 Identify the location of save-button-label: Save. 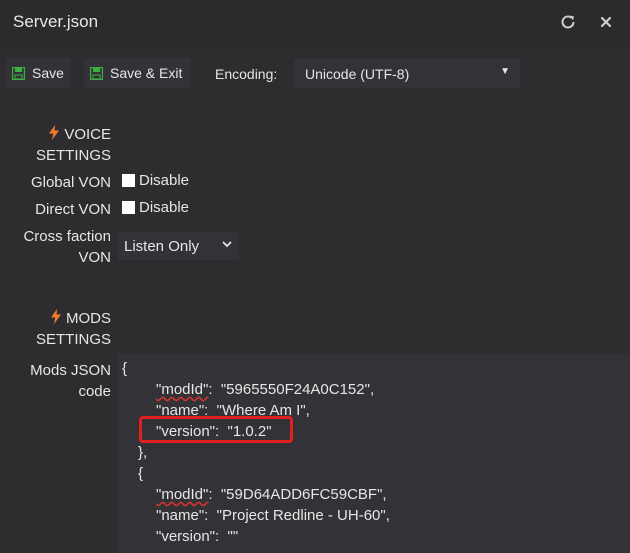
(48, 73).